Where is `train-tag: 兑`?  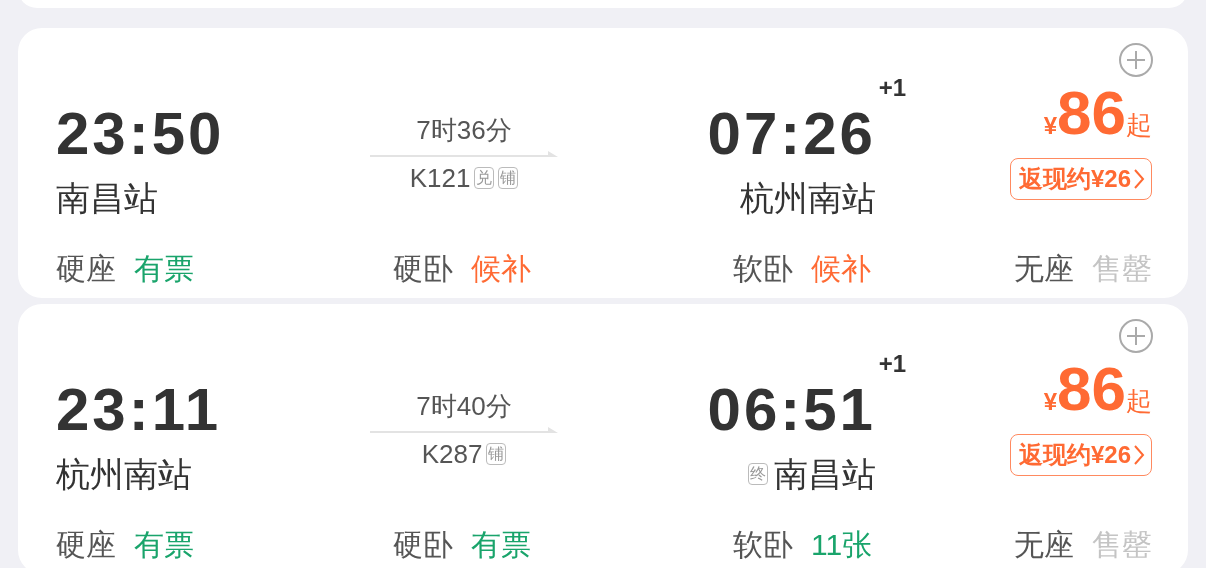
train-tag: 兑 is located at coordinates (484, 178).